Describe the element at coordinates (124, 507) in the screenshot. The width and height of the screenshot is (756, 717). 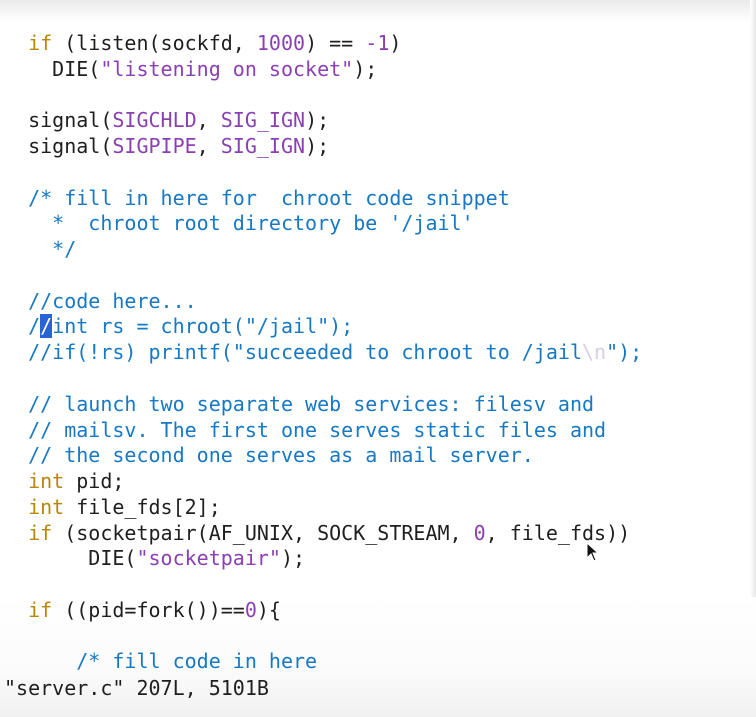
I see `code-line: int file_fds[2];` at that location.